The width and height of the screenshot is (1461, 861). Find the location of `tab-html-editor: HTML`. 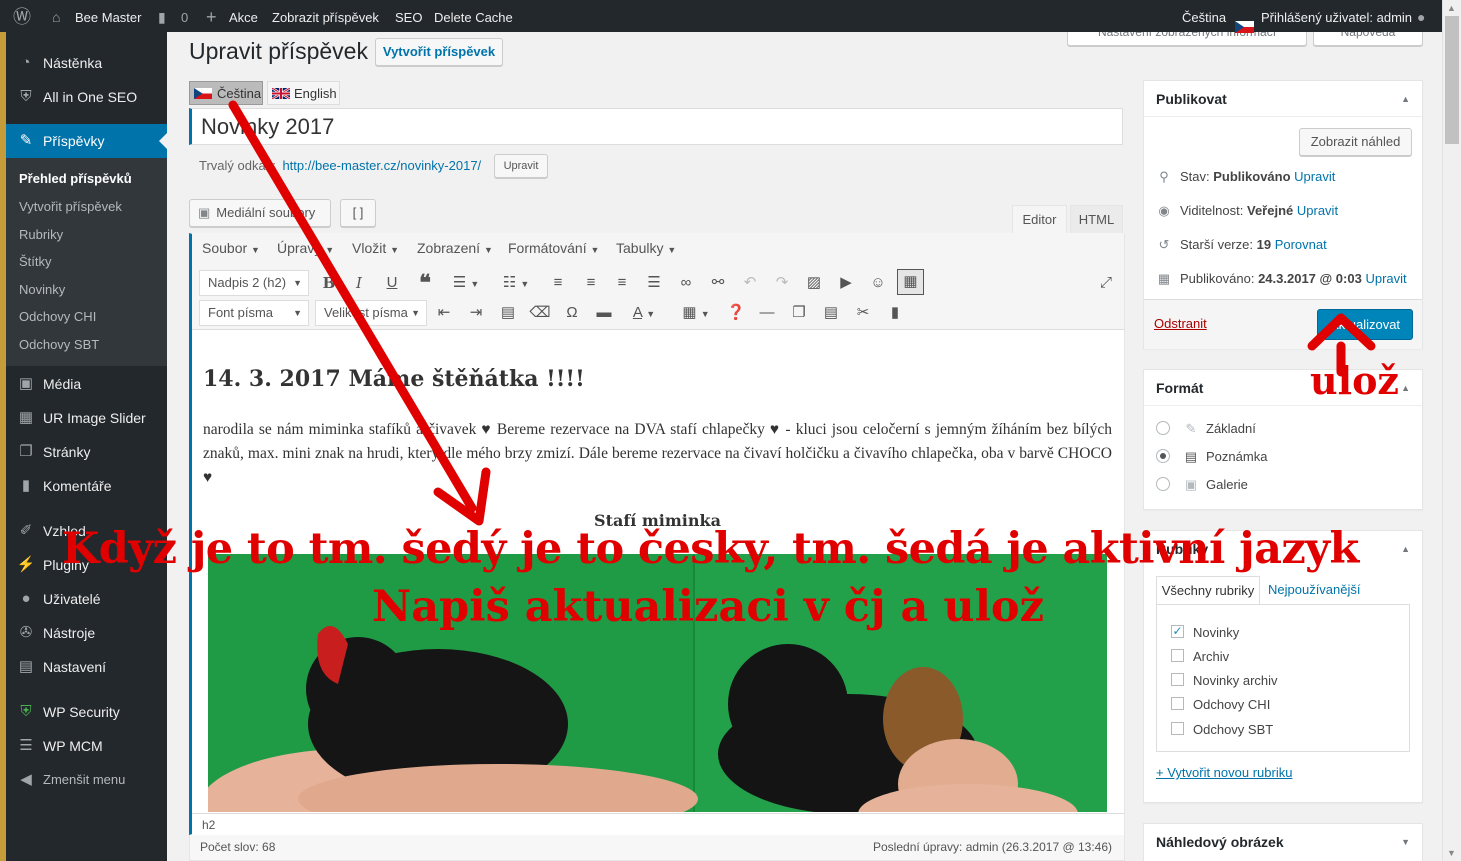

tab-html-editor: HTML is located at coordinates (1096, 219).